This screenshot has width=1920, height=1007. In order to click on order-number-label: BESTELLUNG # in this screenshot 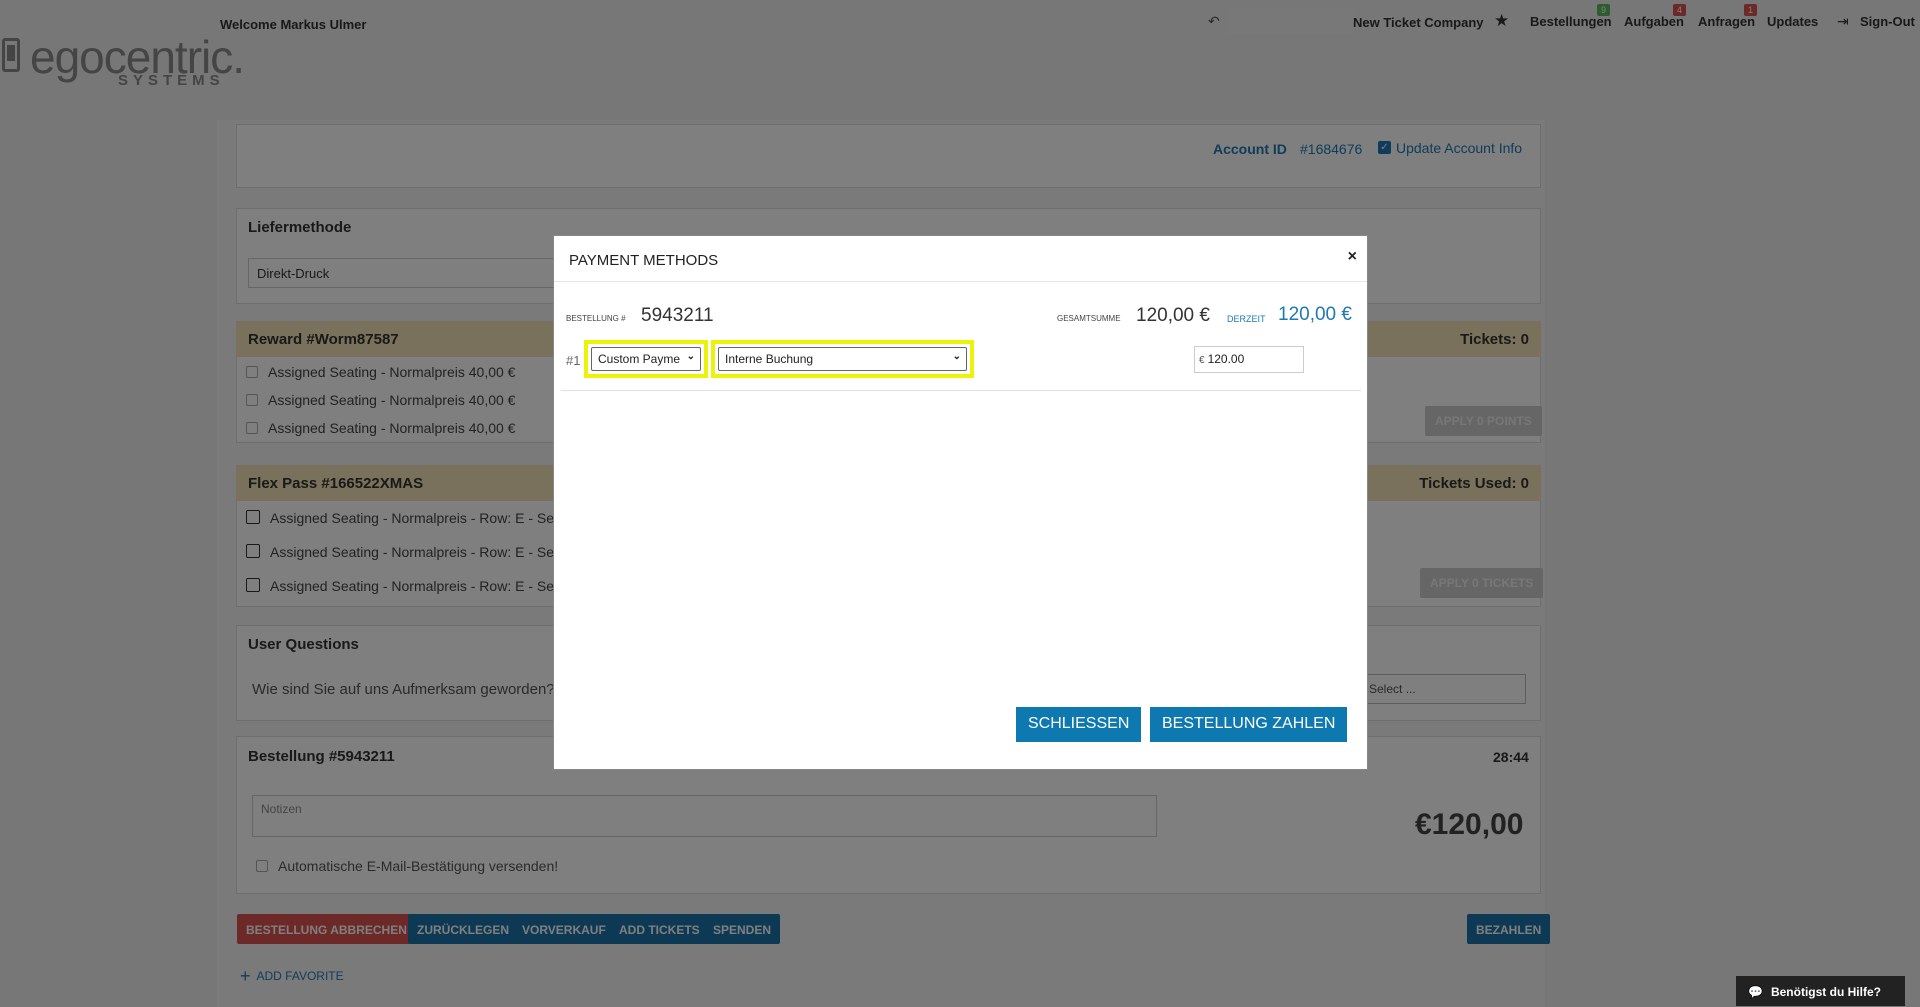, I will do `click(596, 318)`.